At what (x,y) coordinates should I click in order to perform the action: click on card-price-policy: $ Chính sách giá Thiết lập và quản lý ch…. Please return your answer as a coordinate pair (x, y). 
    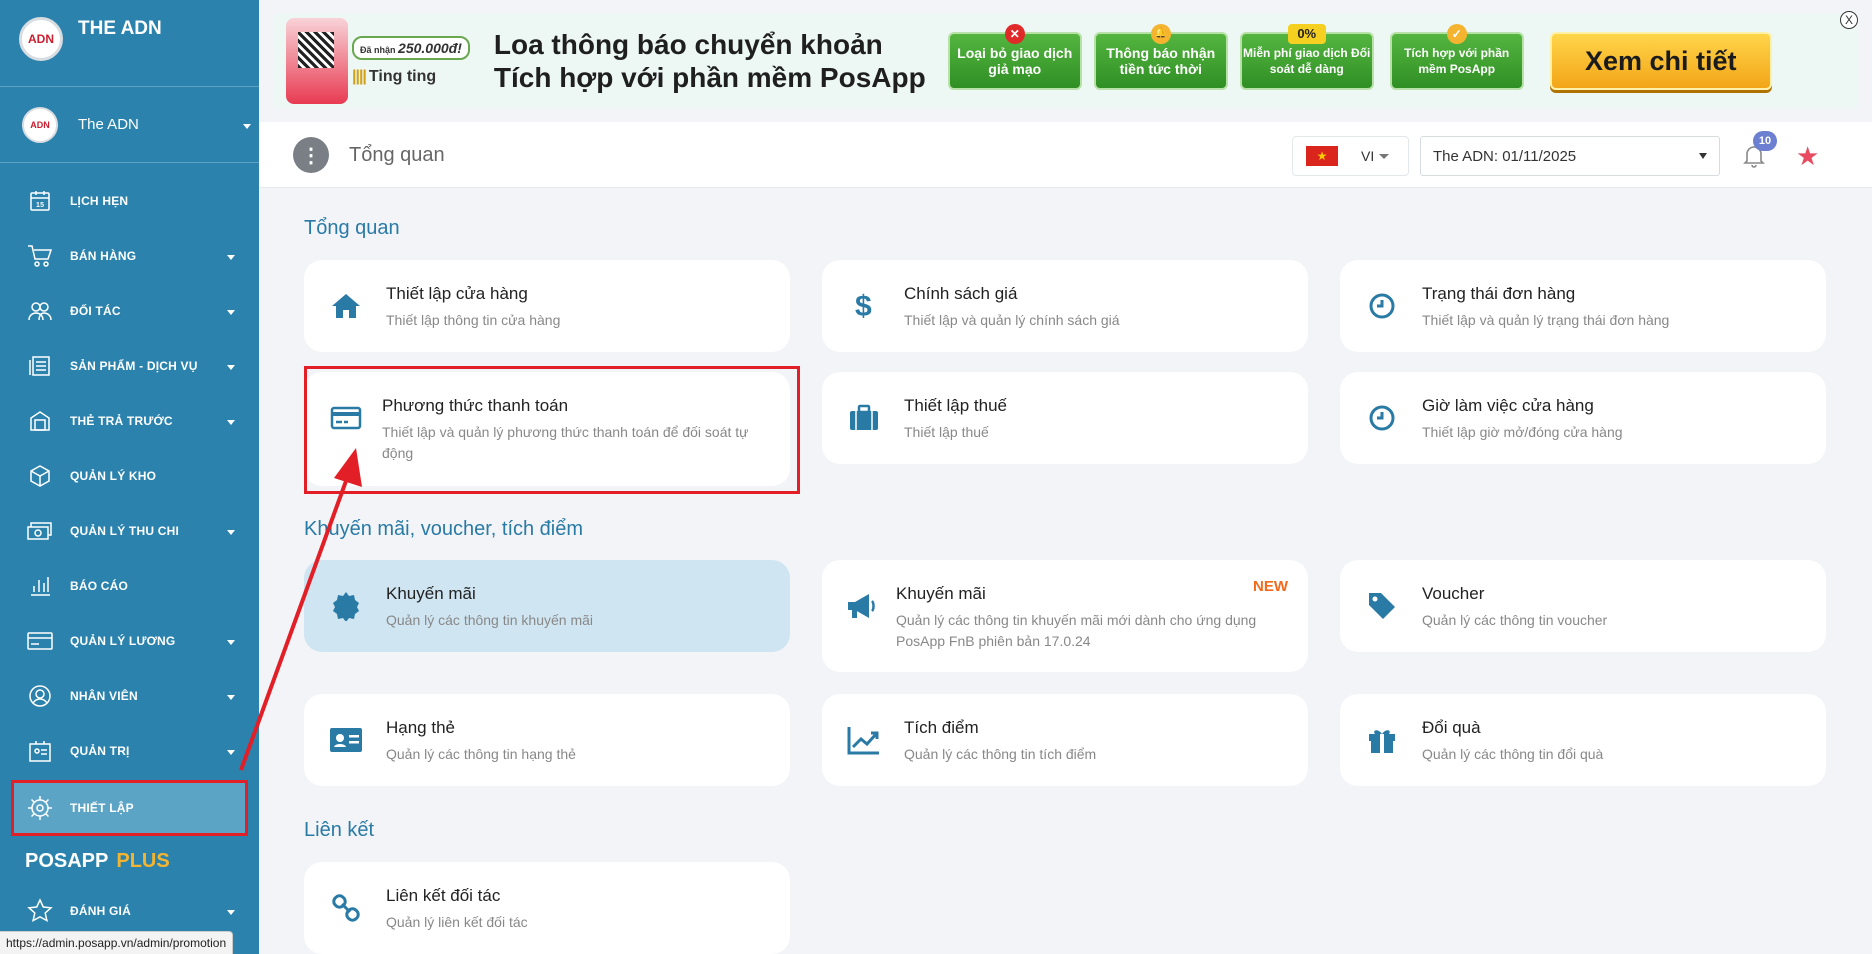
    Looking at the image, I should click on (1065, 306).